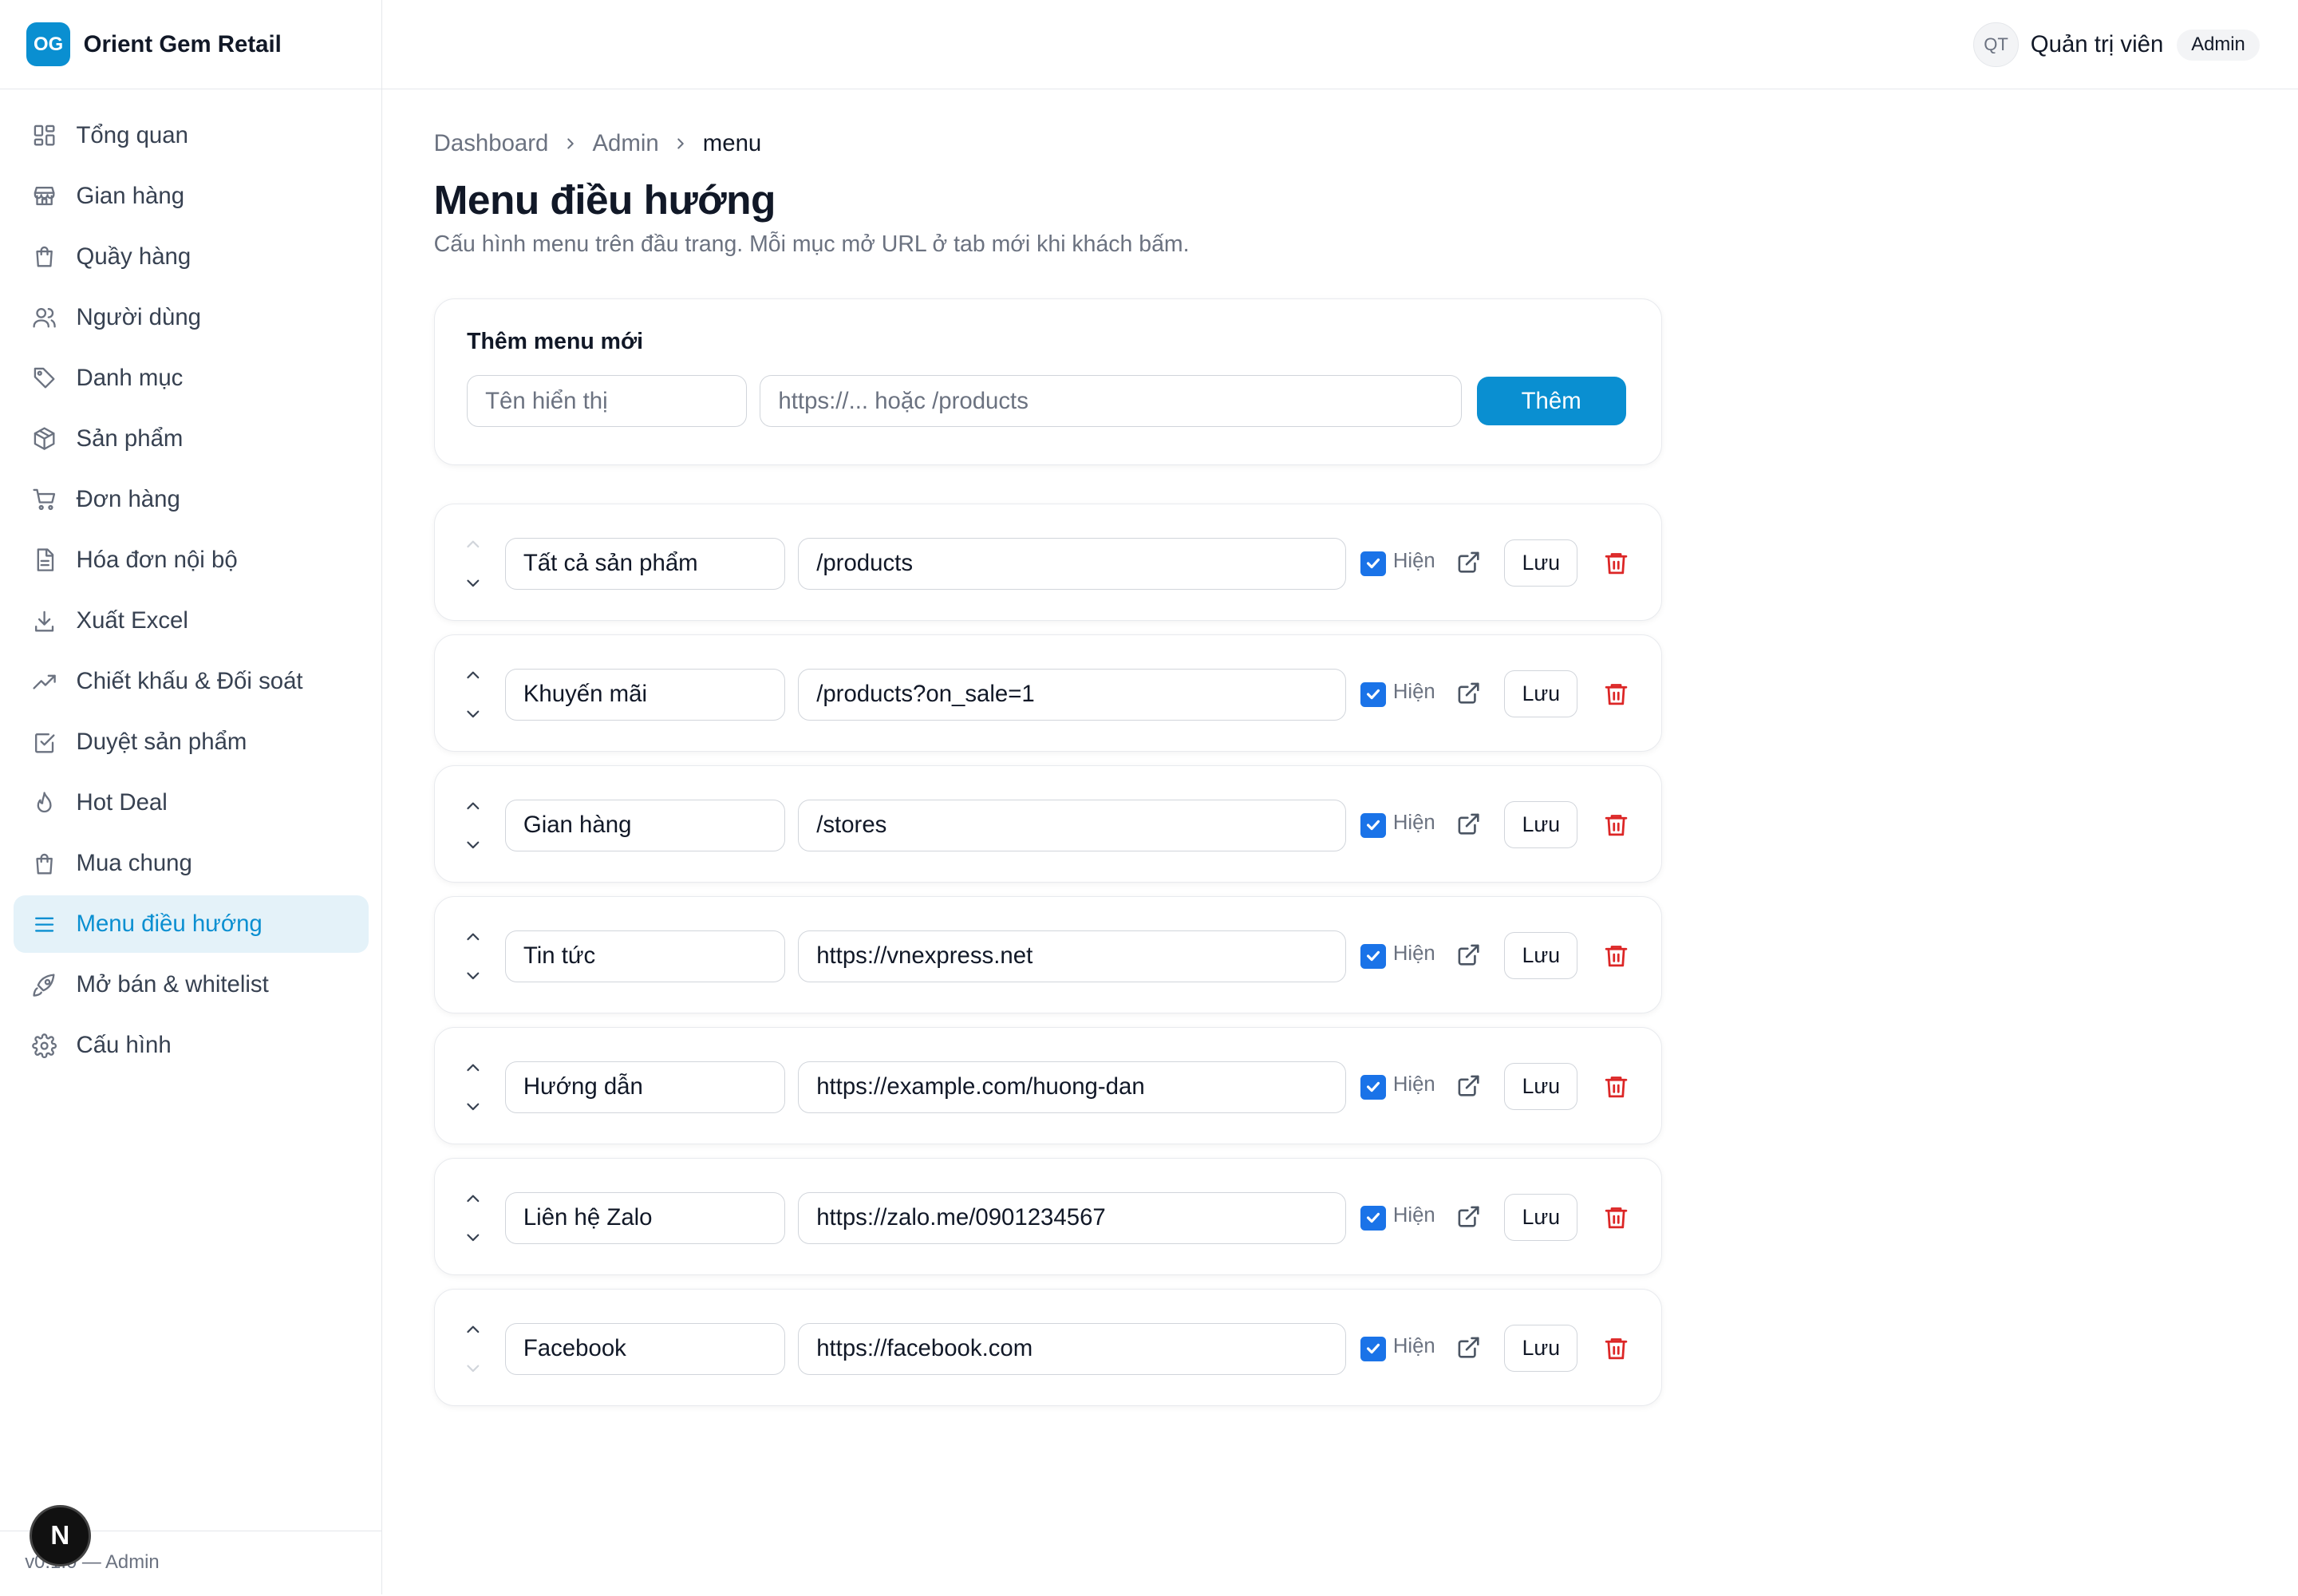 The height and width of the screenshot is (1596, 2298). Describe the element at coordinates (645, 1087) in the screenshot. I see `menu-name-input: Hướng dẫn` at that location.